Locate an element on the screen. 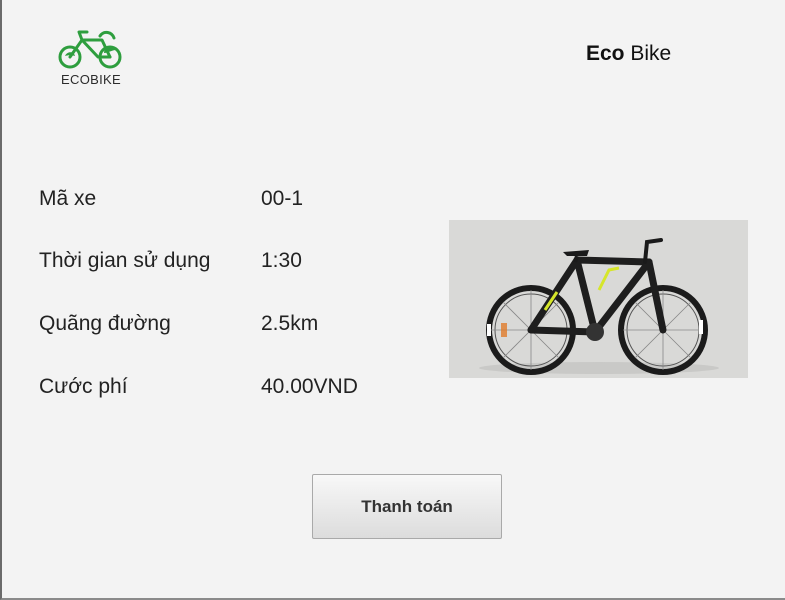  ecobike-logo: ECOBIKE is located at coordinates (91, 59).